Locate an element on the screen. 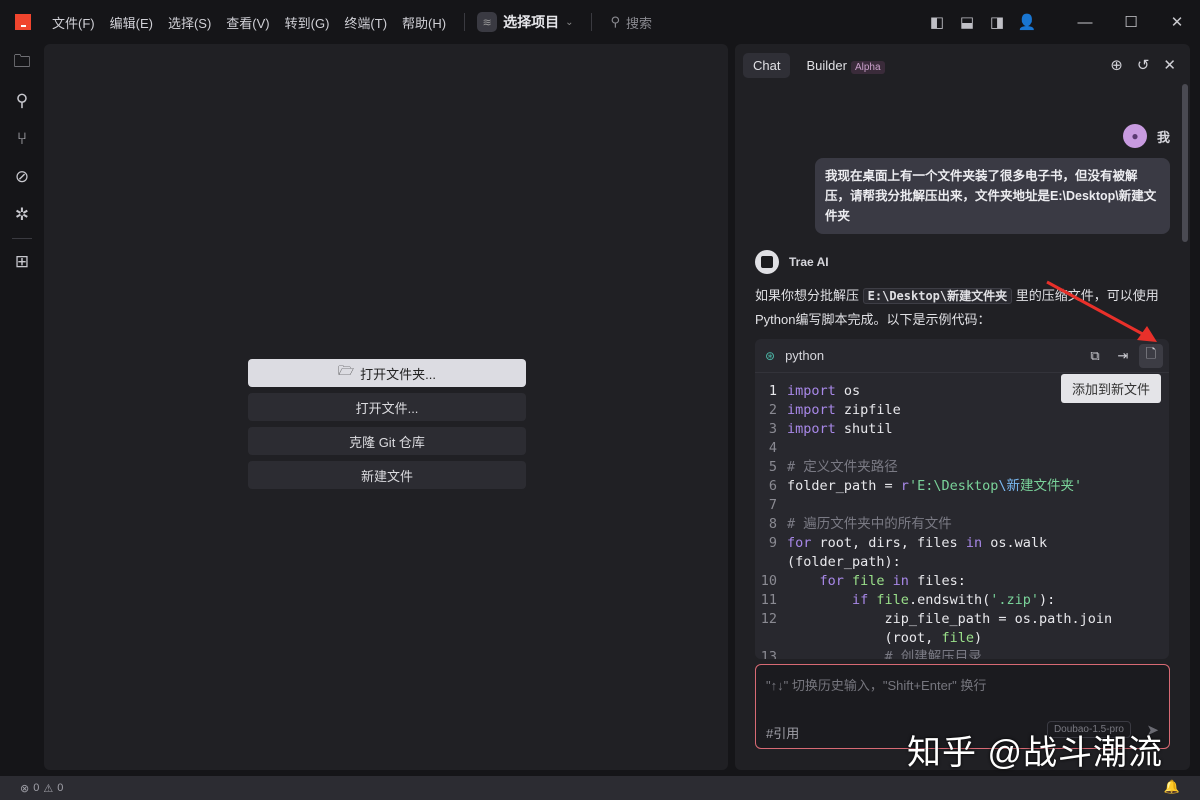 Image resolution: width=1200 pixels, height=800 pixels. code-token: ): is located at coordinates (1047, 600).